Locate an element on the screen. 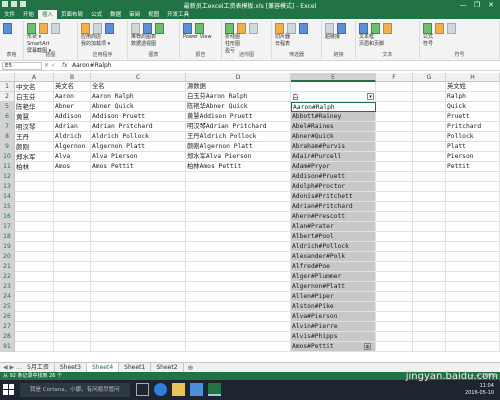 Image resolution: width=500 pixels, height=400 pixels. cell-e is located at coordinates (333, 87).